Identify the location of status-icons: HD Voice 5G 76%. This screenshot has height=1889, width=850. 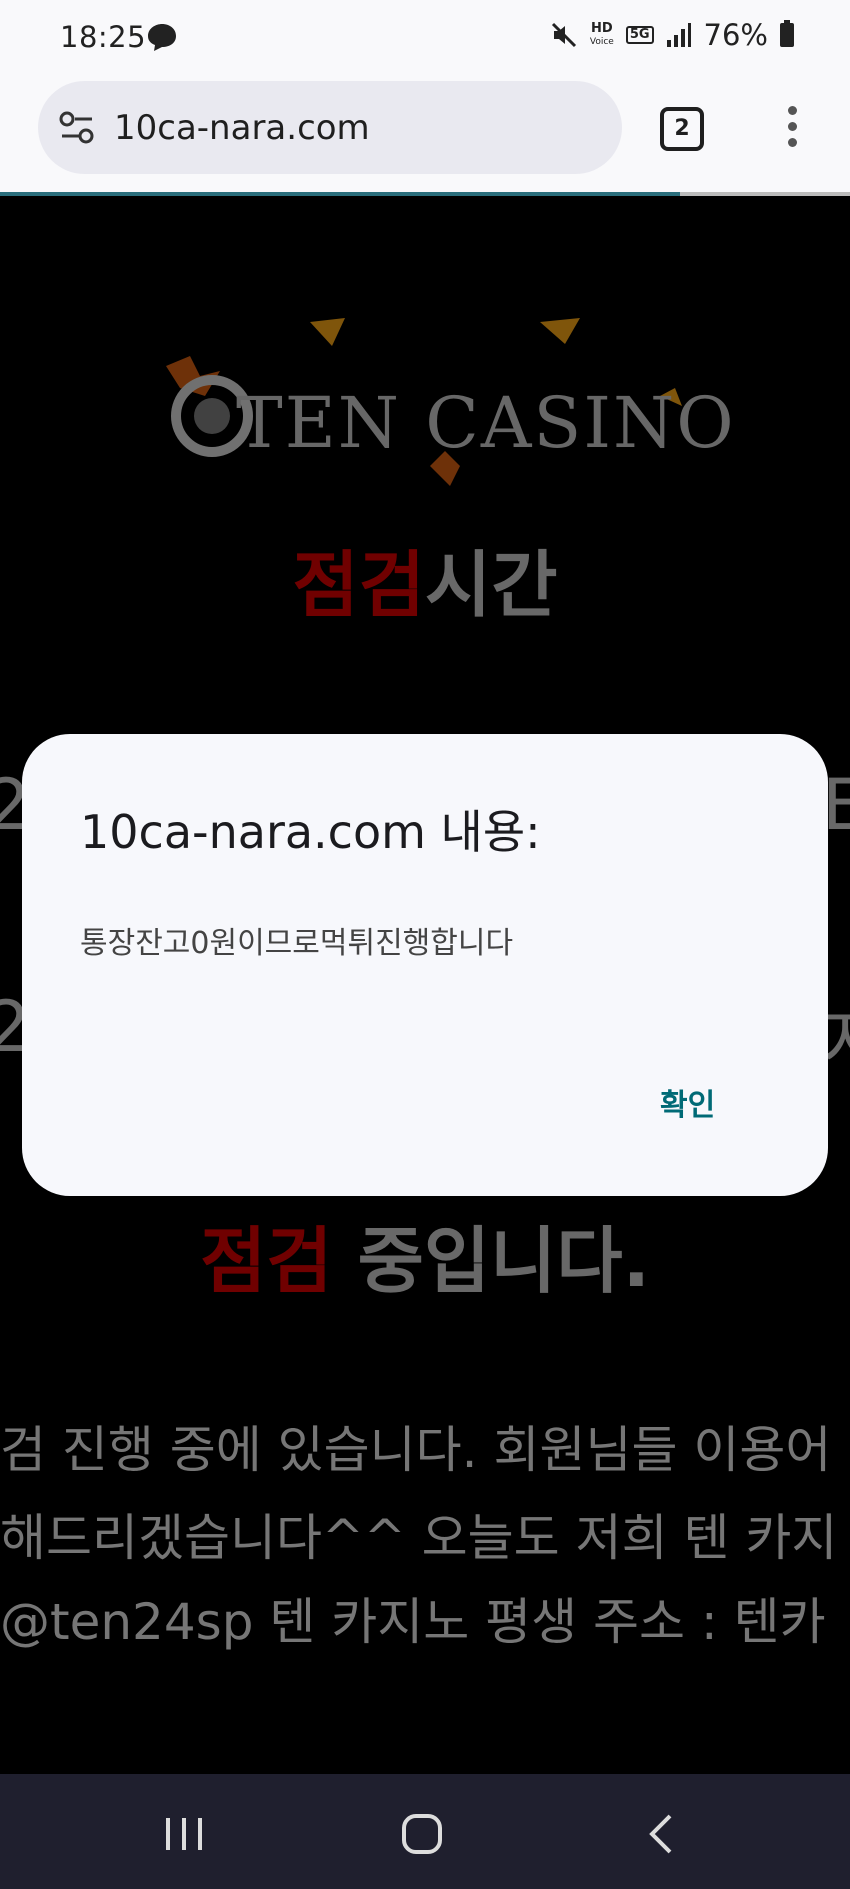
(672, 35).